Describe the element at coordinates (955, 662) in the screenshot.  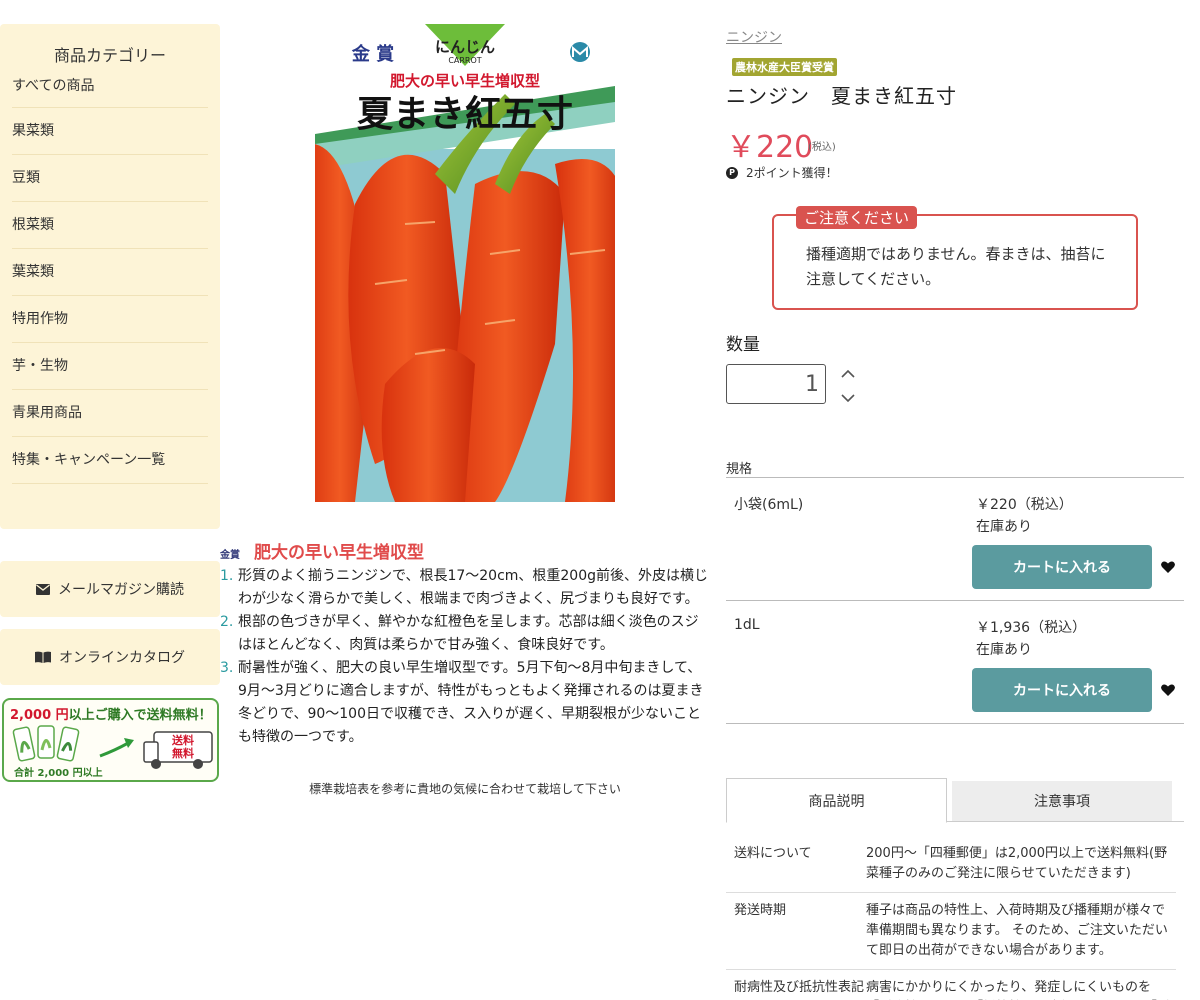
I see `variant-row: 1dL ￥1,936（税込） 在庫あり カートに入れる` at that location.